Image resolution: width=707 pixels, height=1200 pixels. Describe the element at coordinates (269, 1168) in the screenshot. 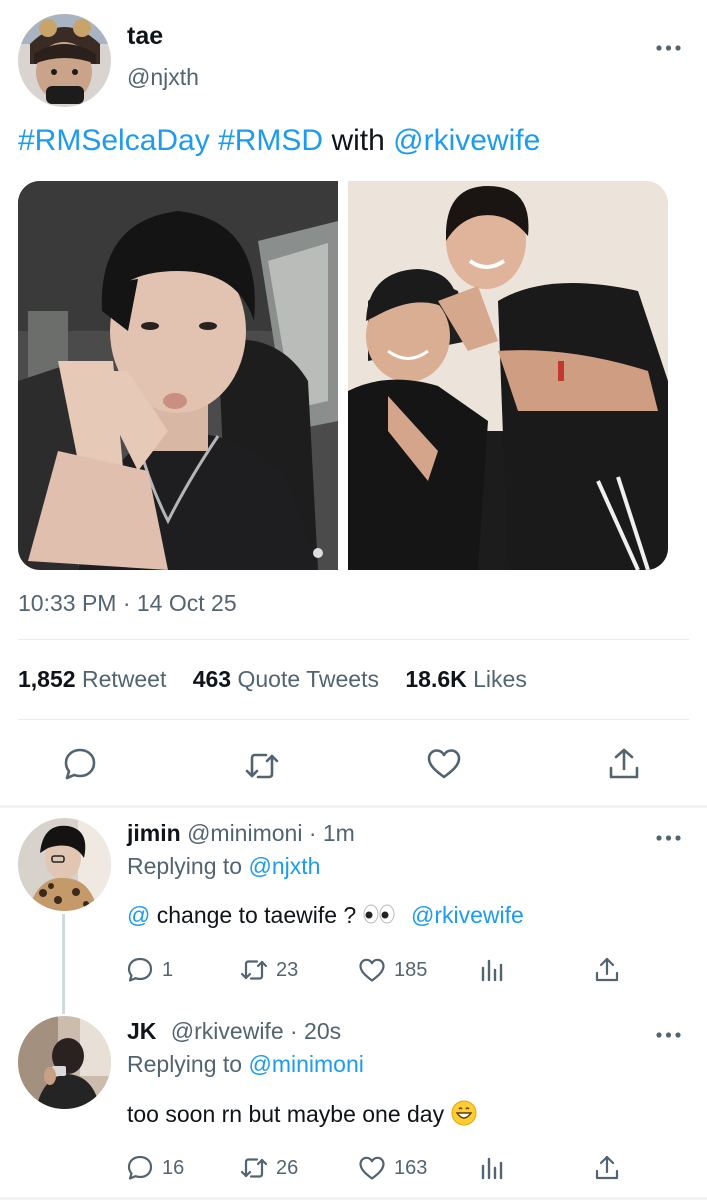

I see `retweet-action: 26` at that location.